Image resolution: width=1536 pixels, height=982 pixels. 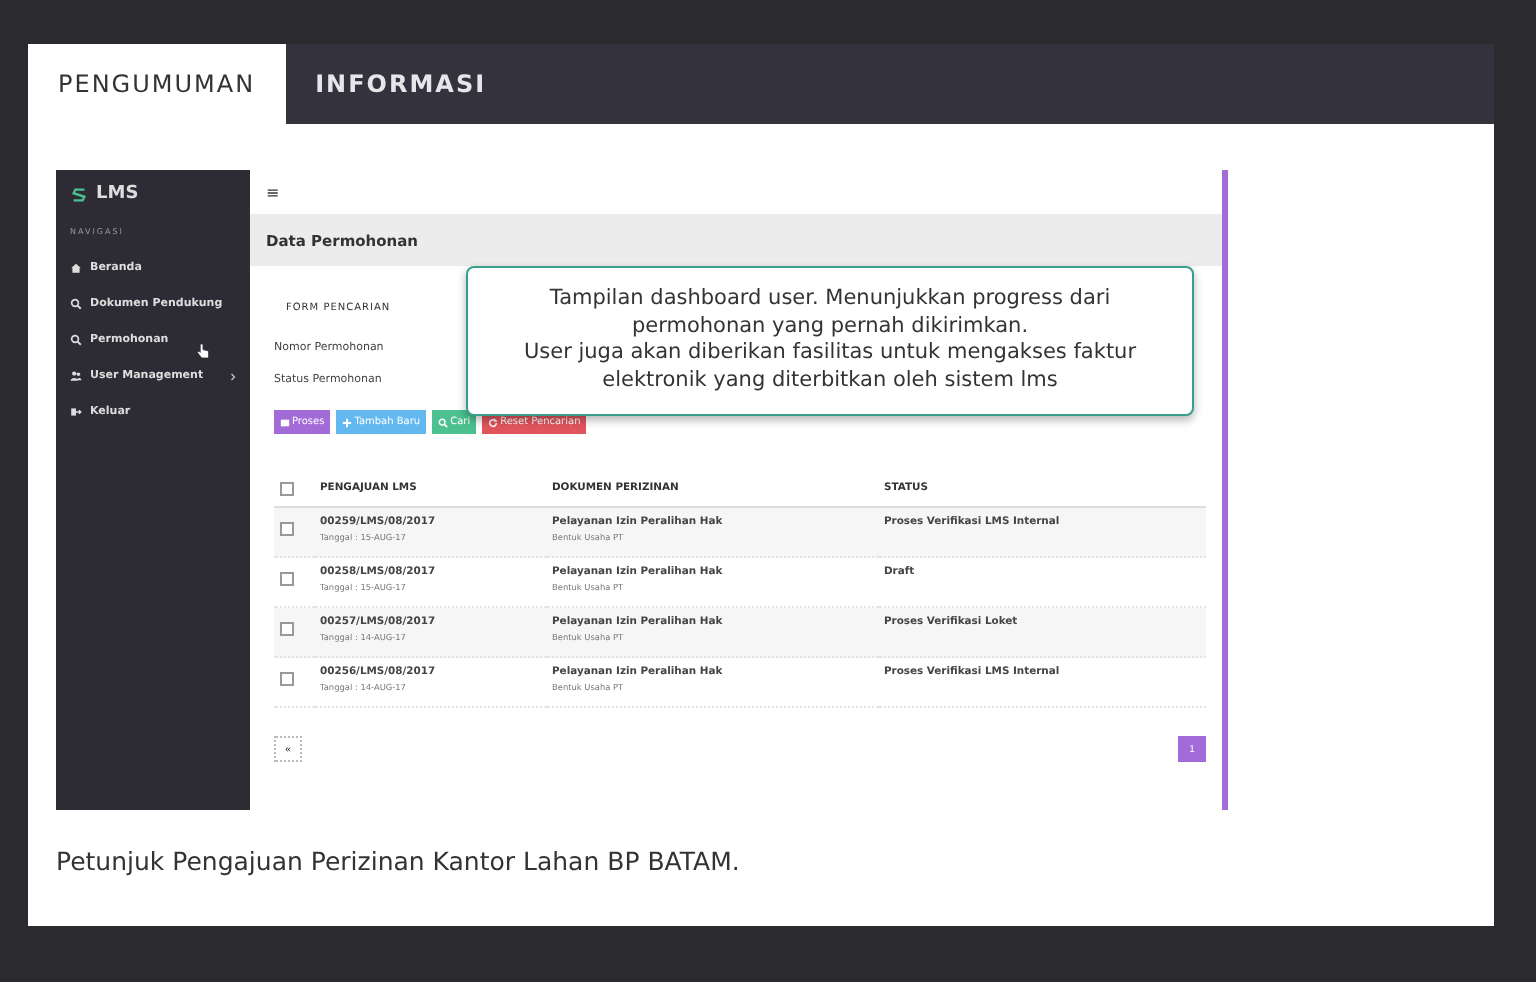 I want to click on hand-cursor-icon, so click(x=203, y=351).